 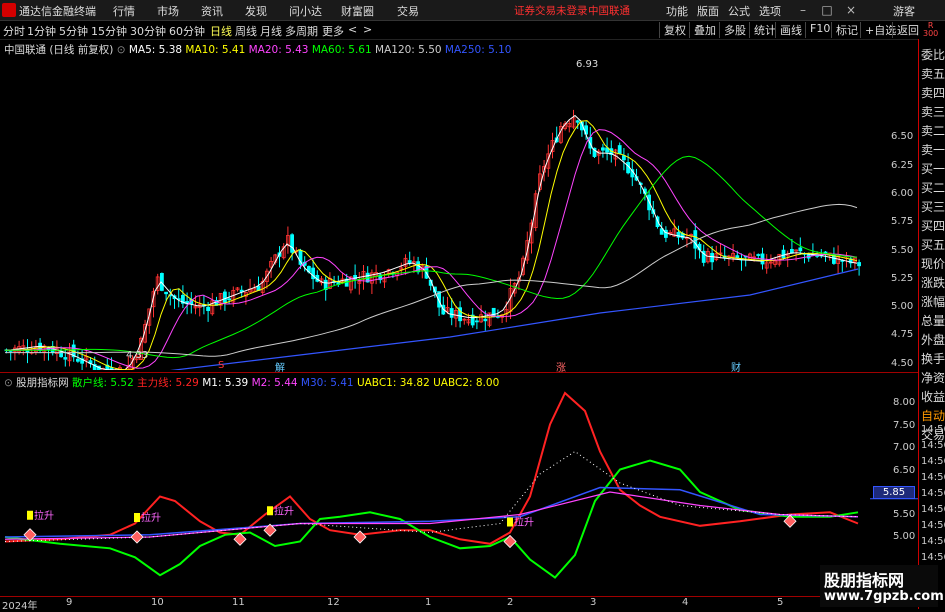 I want to click on side-label: 卖二, so click(x=933, y=130).